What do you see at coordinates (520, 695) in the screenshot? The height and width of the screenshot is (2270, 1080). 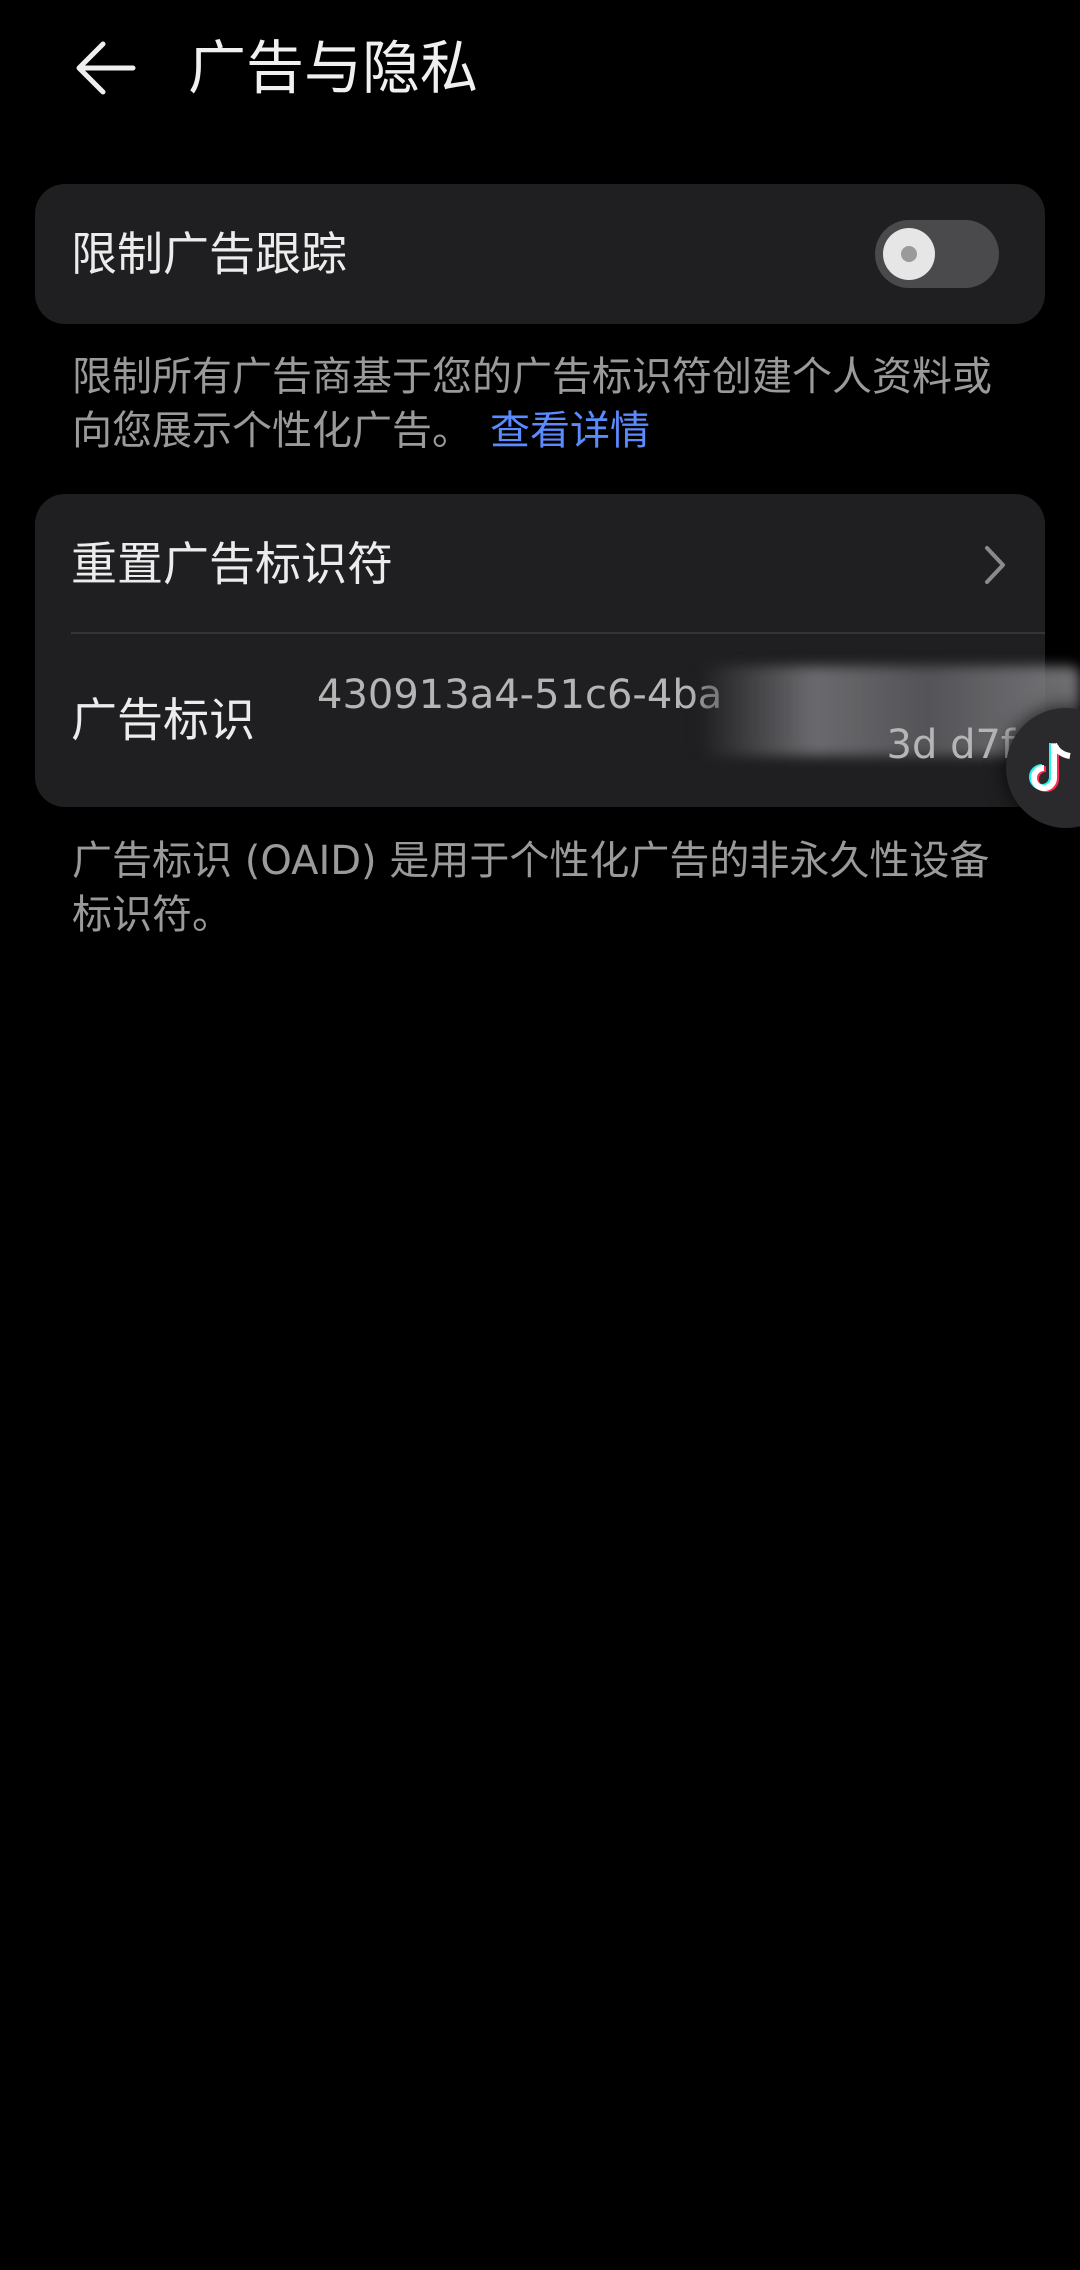 I see `ad-id-value: 430913a4-51c6-4ba` at bounding box center [520, 695].